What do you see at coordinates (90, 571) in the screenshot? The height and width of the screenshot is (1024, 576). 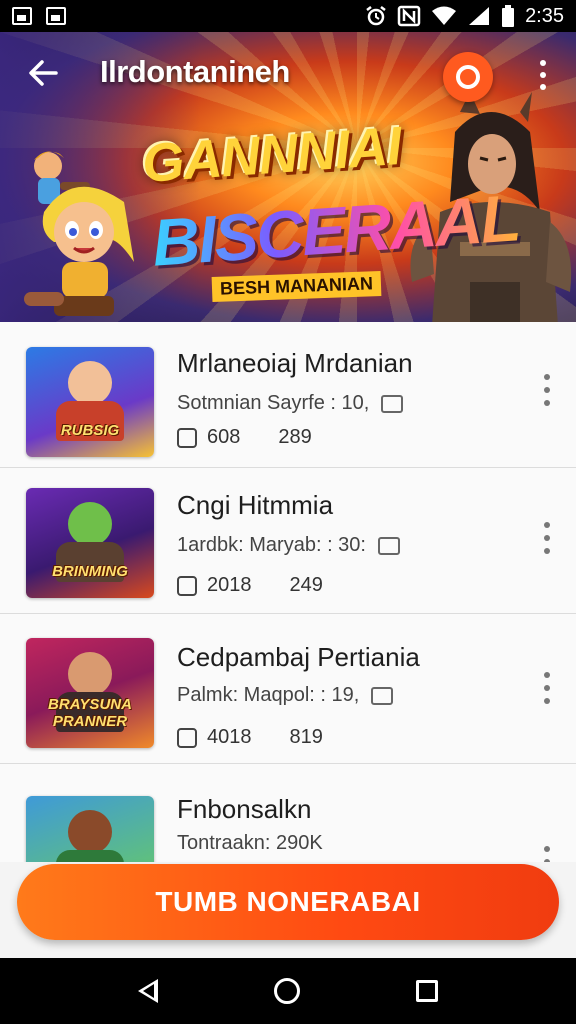 I see `thumb-label: BRINMING` at bounding box center [90, 571].